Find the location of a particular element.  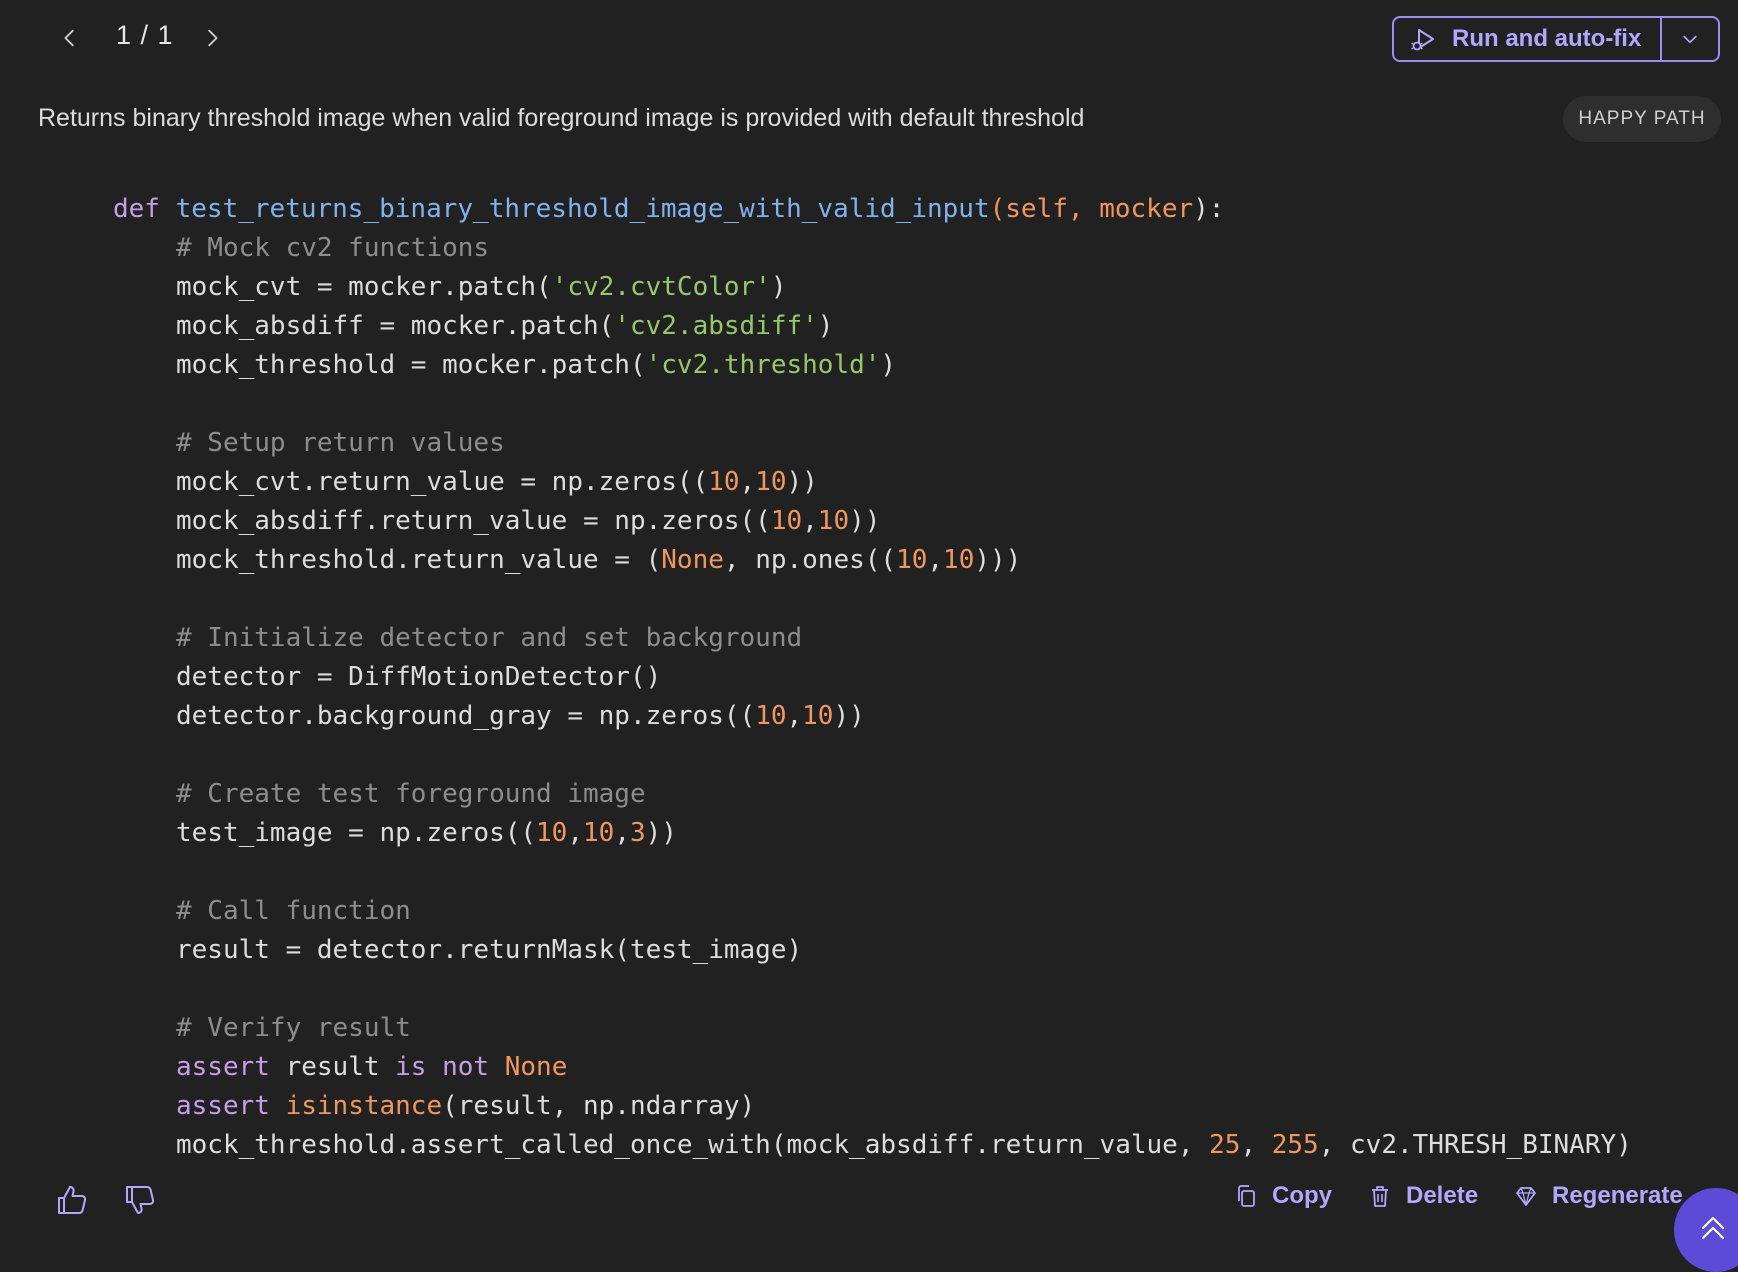

copy-button: Copy is located at coordinates (1283, 1196).